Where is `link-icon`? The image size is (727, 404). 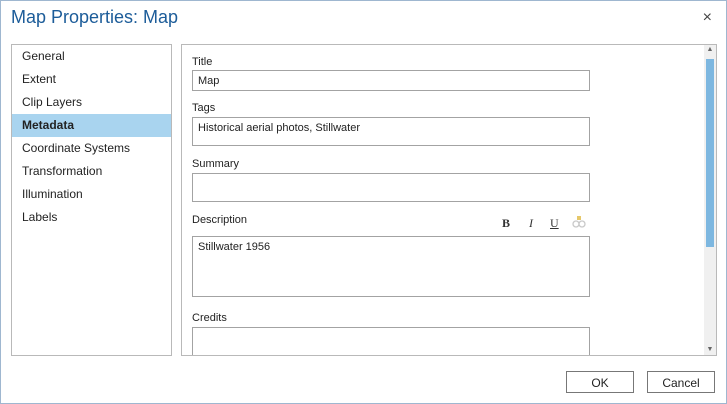 link-icon is located at coordinates (579, 223).